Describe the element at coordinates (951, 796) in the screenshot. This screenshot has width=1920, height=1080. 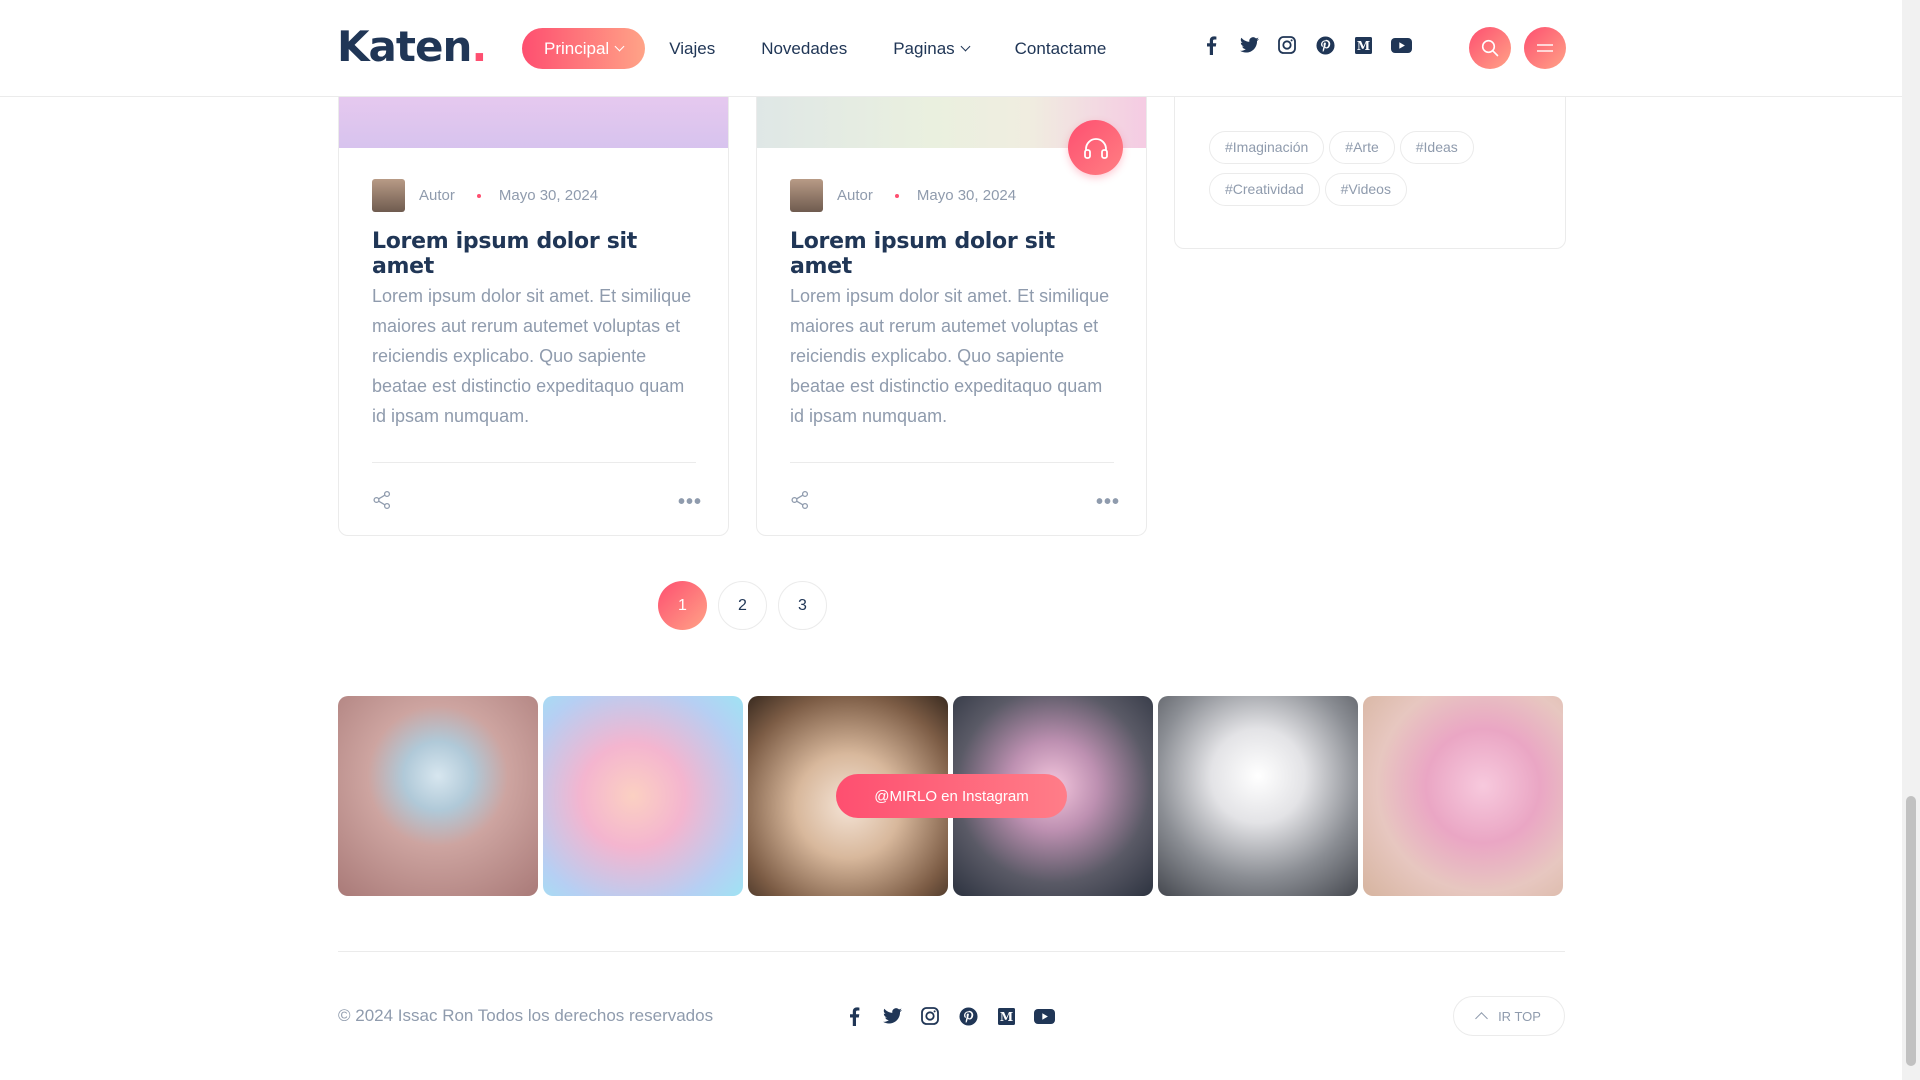
I see `instagram-follow-button: @MIRLO en Instagram` at that location.